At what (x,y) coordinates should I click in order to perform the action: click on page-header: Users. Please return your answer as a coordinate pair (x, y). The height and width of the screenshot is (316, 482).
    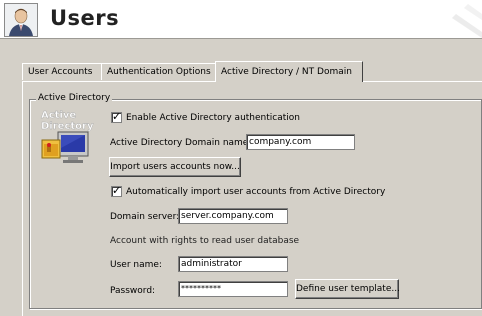
    Looking at the image, I should click on (241, 19).